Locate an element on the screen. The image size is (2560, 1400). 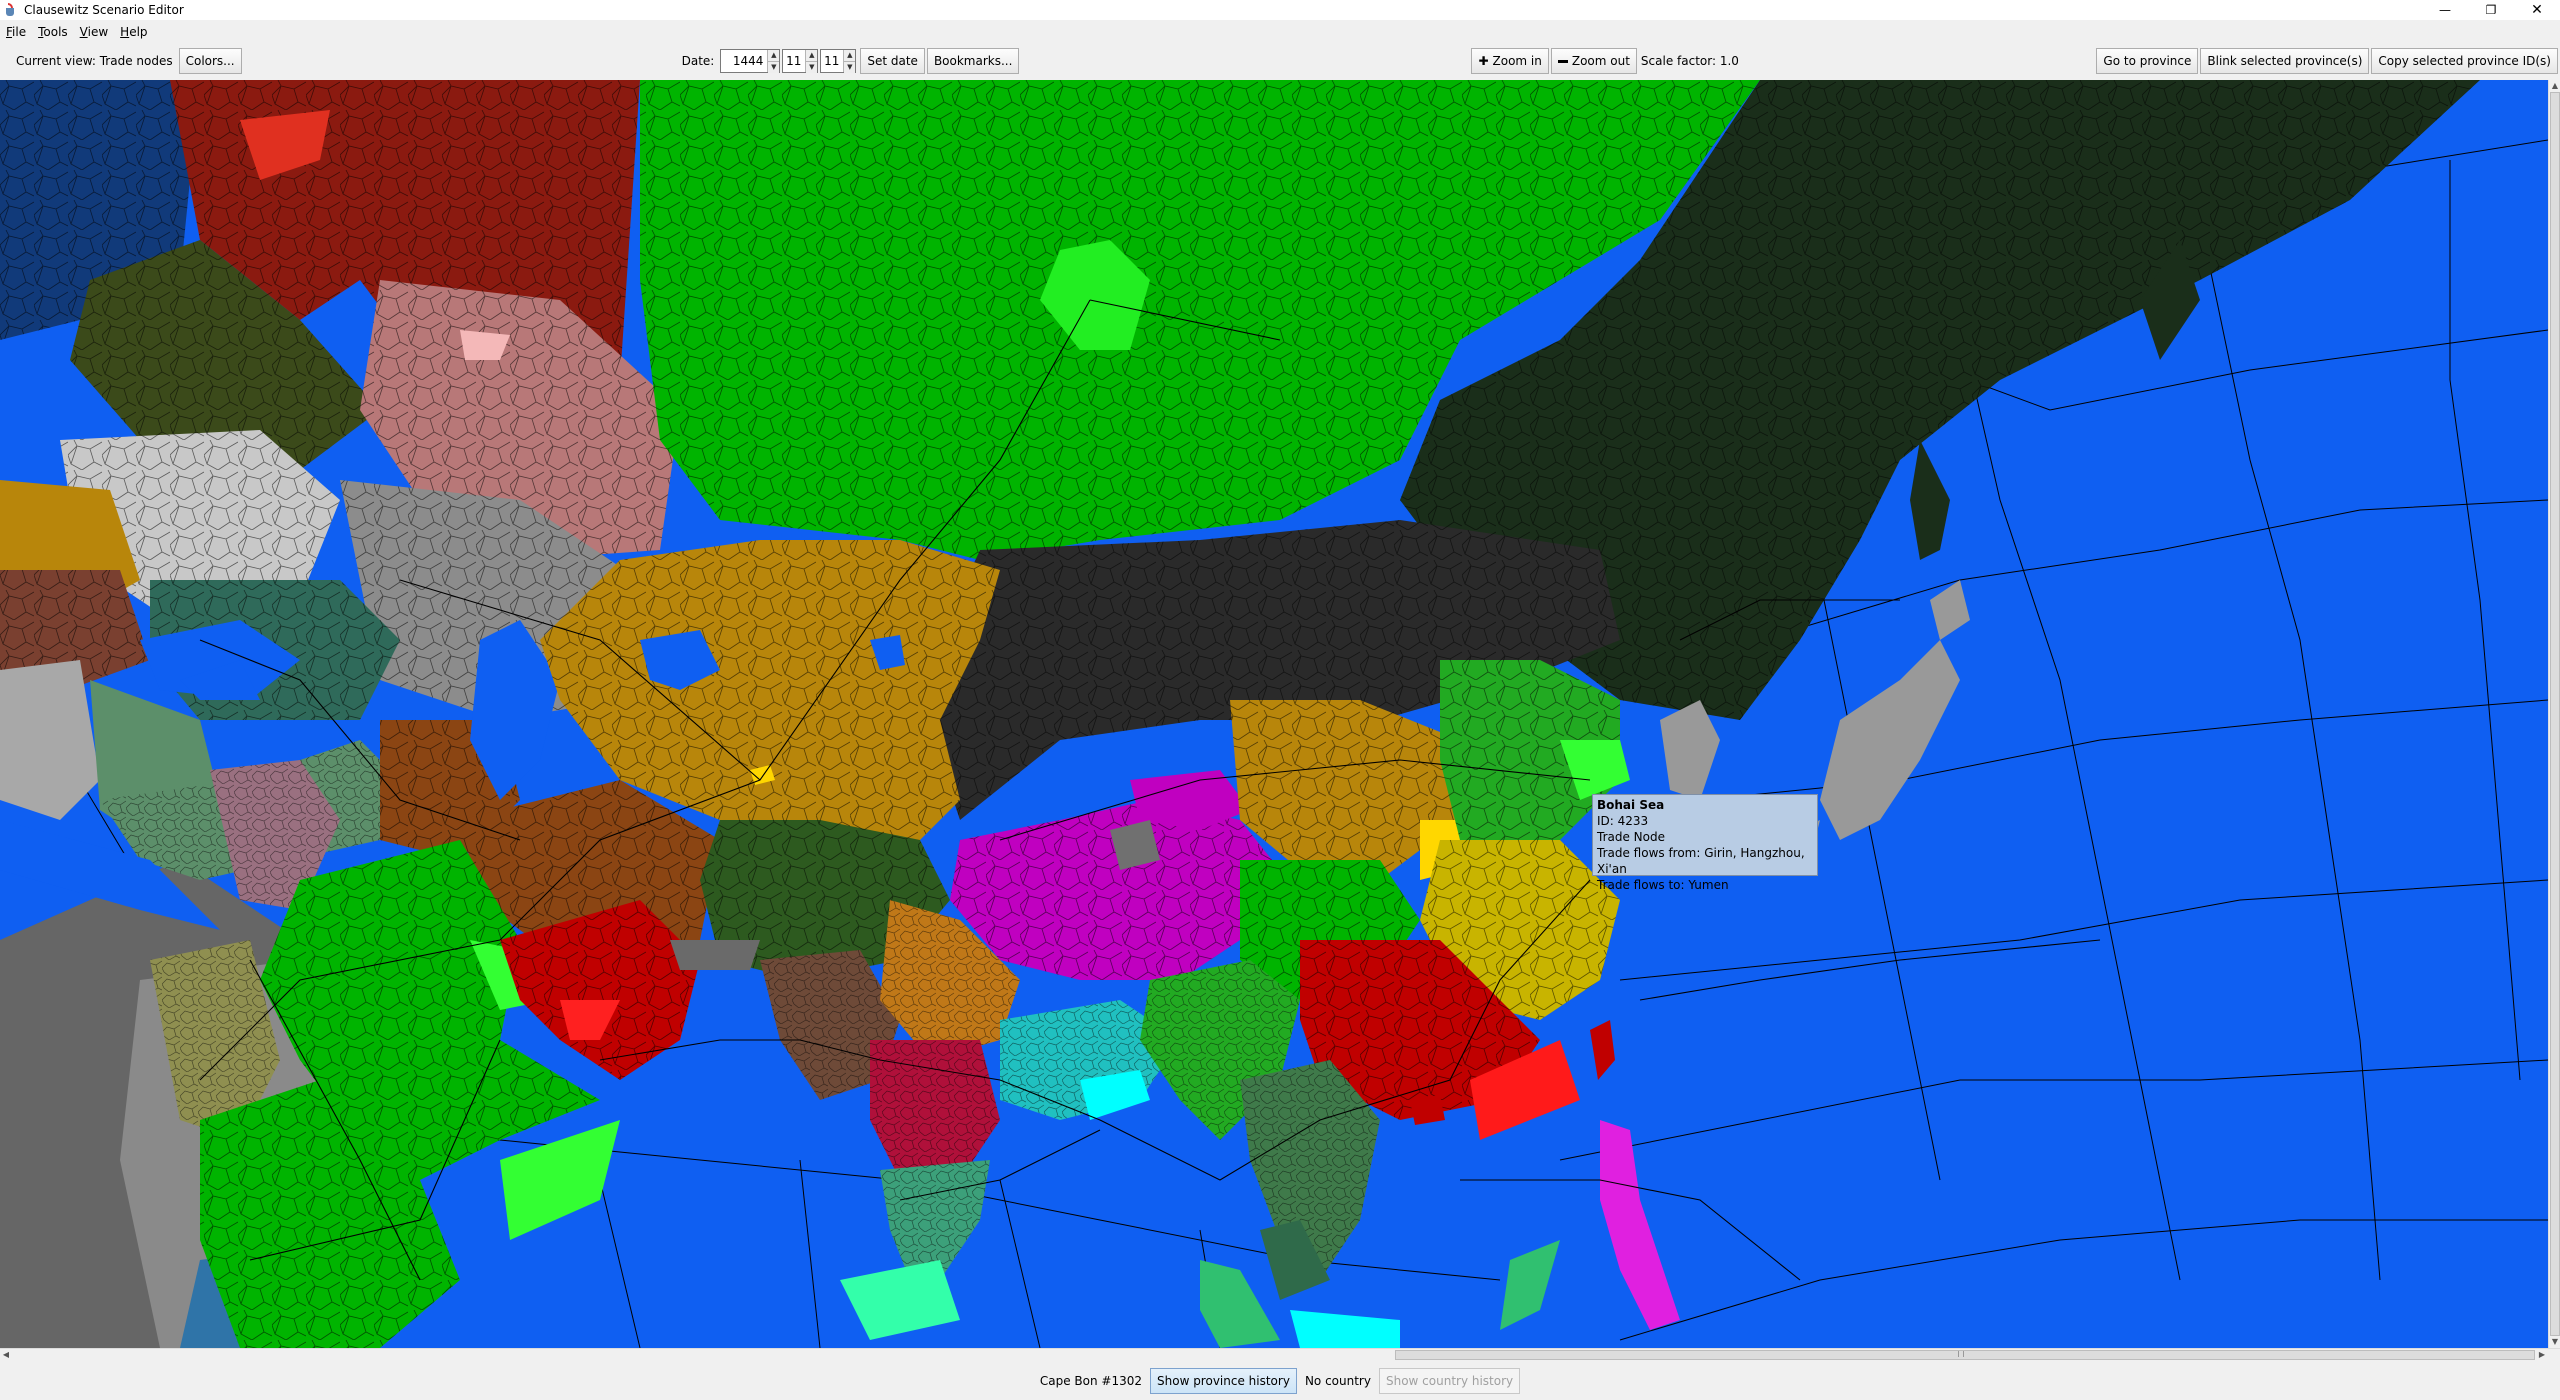
month-value: 11 is located at coordinates (794, 61).